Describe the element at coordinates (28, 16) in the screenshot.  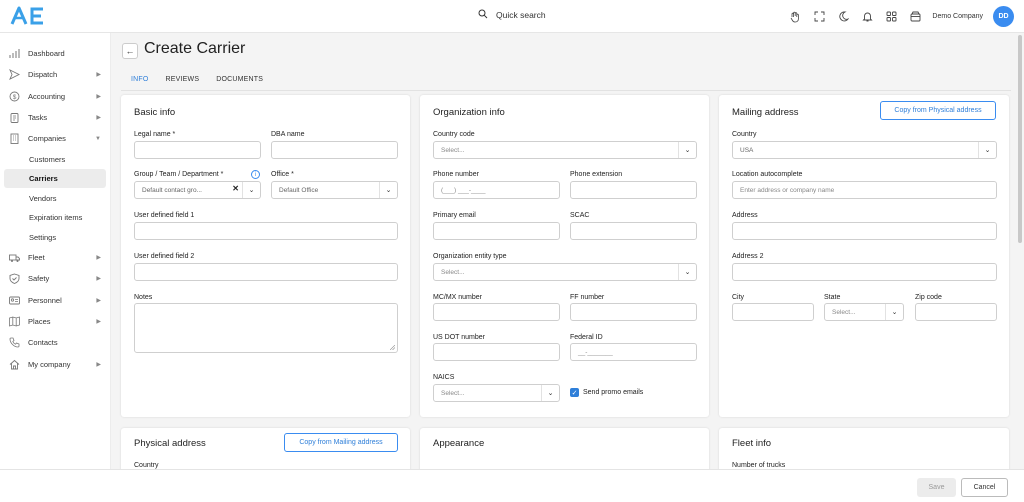
I see `app-logo` at that location.